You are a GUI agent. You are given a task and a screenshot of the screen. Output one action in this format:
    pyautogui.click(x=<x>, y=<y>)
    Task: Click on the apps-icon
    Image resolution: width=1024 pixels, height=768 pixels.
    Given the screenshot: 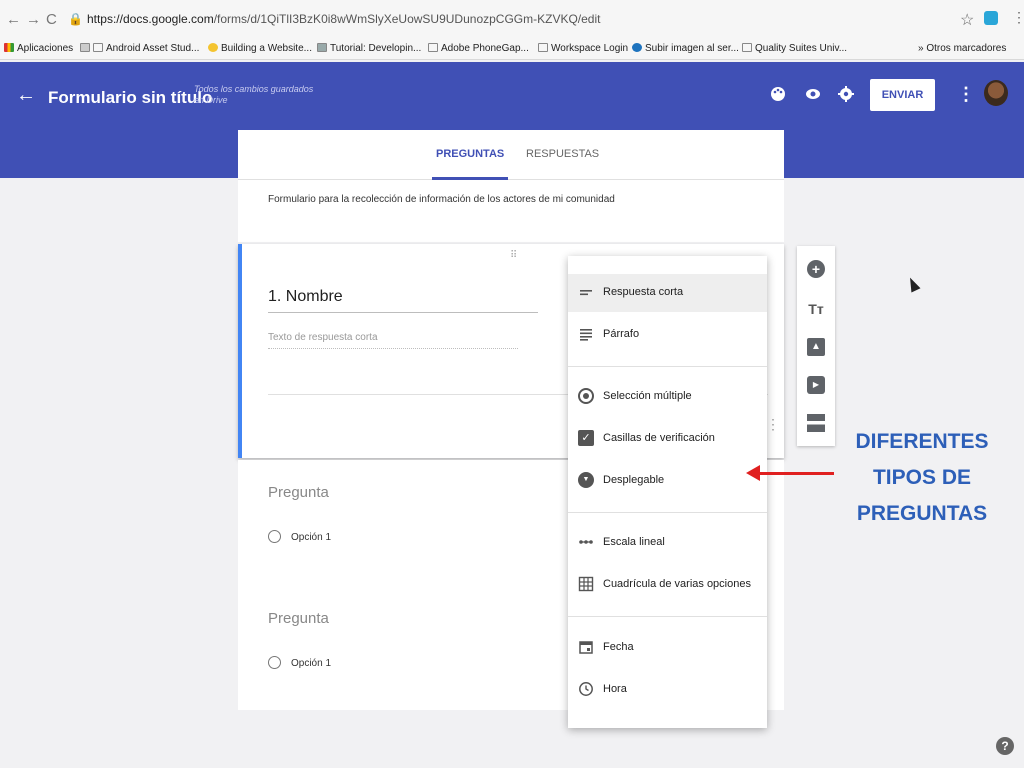 What is the action you would take?
    pyautogui.click(x=9, y=47)
    